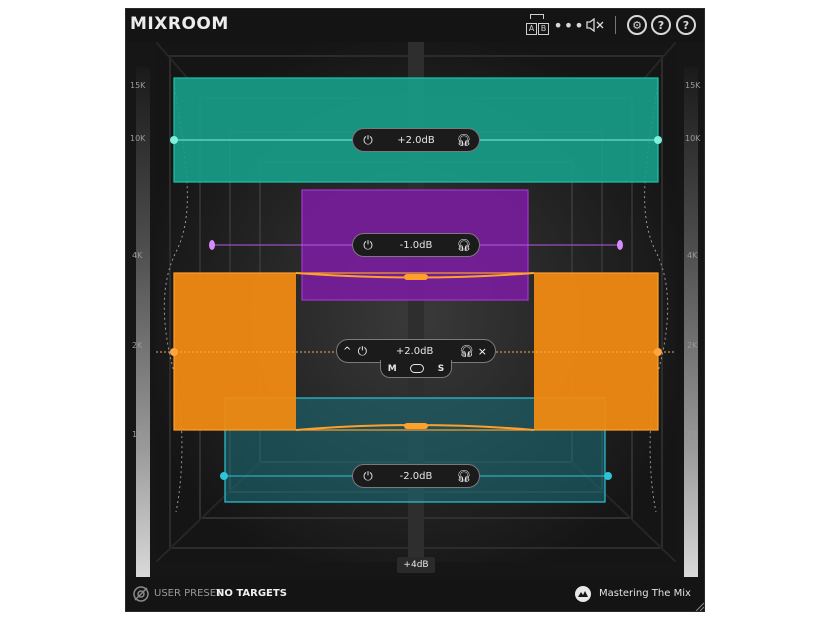 The width and height of the screenshot is (830, 620). What do you see at coordinates (347, 351) in the screenshot?
I see `chevron-up-icon: ^` at bounding box center [347, 351].